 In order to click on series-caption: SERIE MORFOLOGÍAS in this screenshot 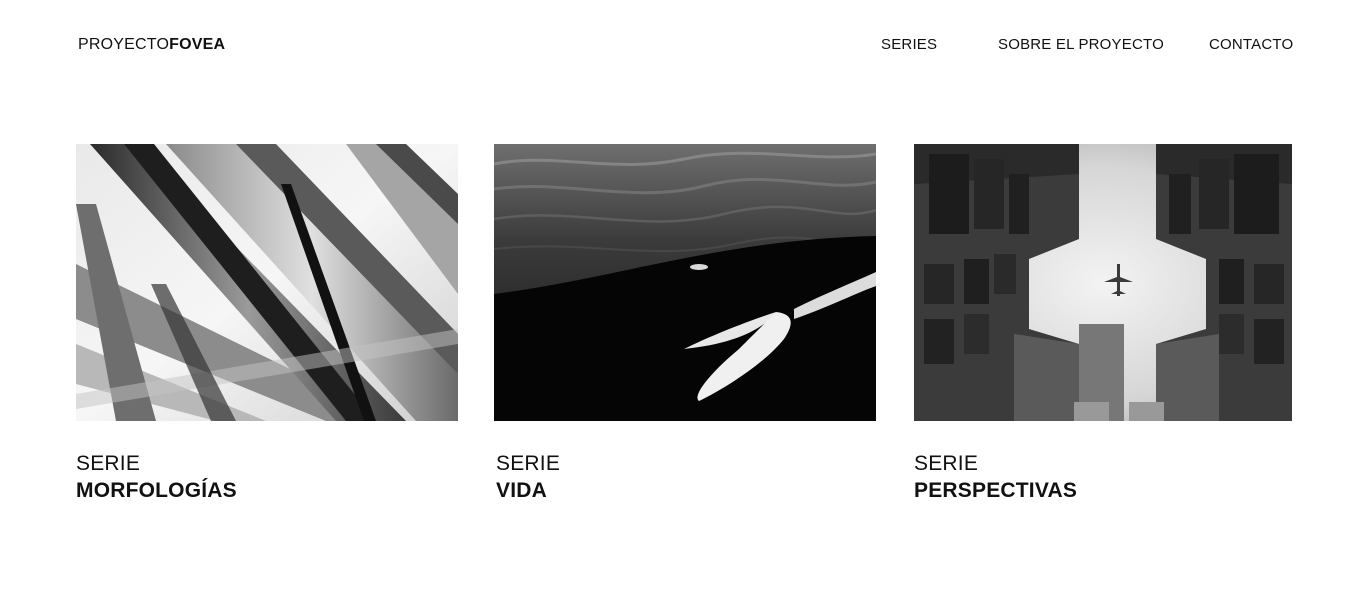, I will do `click(267, 477)`.